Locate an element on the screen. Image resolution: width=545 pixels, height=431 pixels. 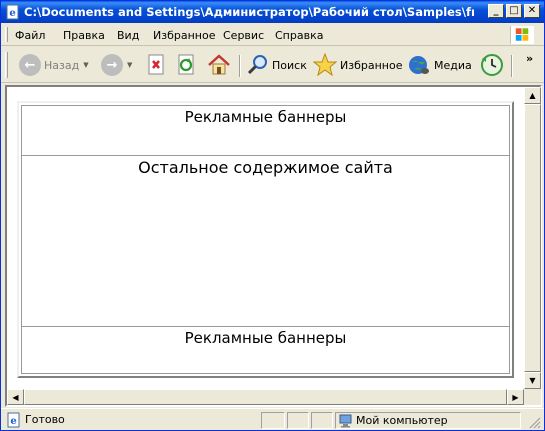
scroll-left-icon: ◀ is located at coordinates (15, 397).